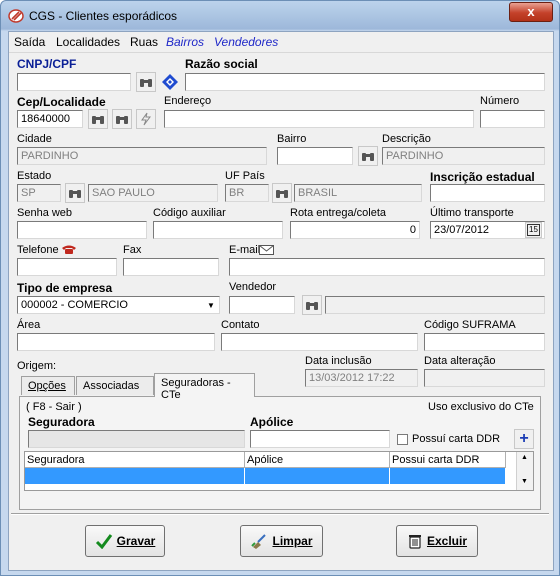 Image resolution: width=560 pixels, height=576 pixels. I want to click on scroll-up-icon: ▲, so click(524, 457).